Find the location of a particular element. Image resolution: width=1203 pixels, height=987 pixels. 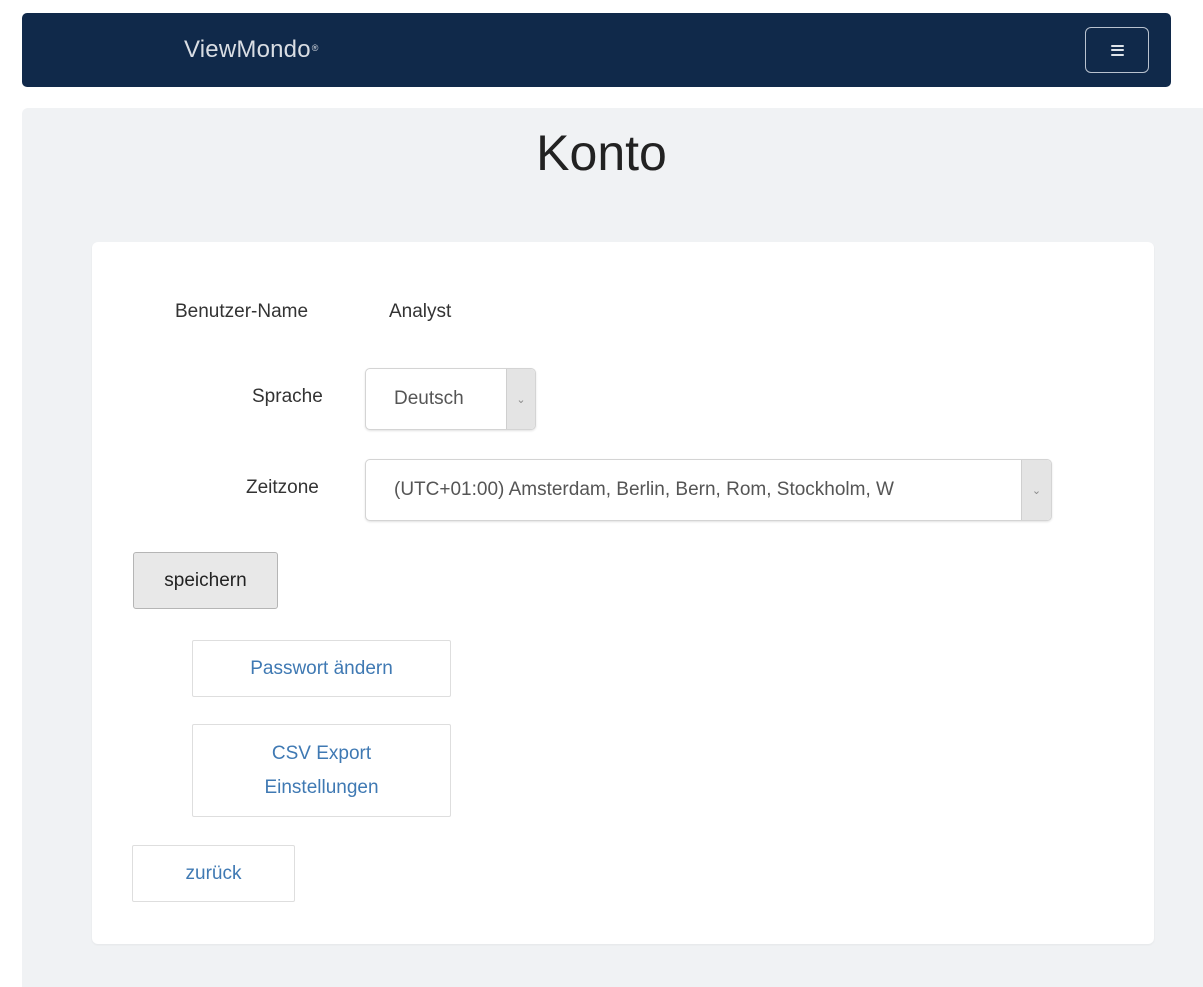

csv-export-settings-link: CSV Export Einstellungen is located at coordinates (321, 770).